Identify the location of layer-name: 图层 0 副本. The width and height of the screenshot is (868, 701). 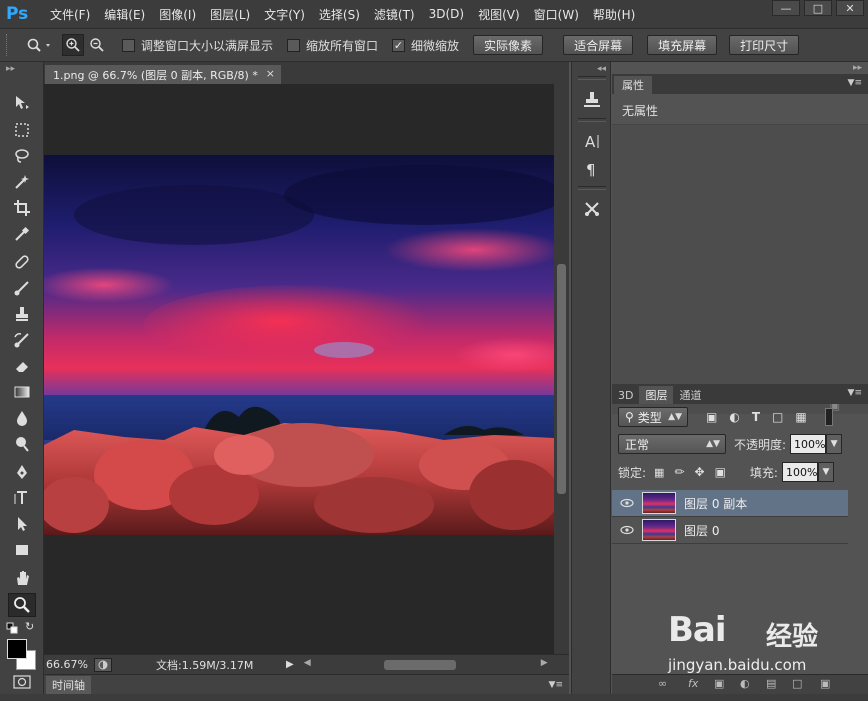
(715, 503).